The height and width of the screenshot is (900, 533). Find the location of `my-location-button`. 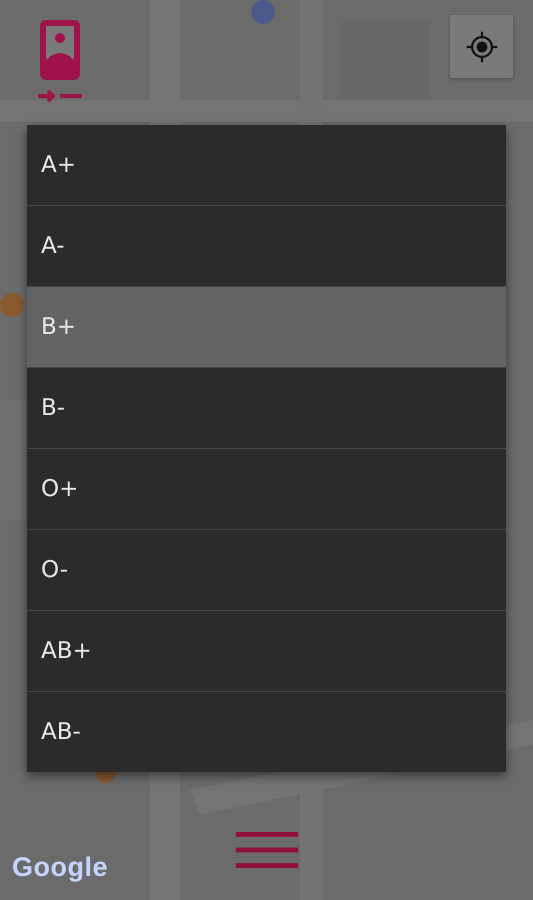

my-location-button is located at coordinates (481, 46).